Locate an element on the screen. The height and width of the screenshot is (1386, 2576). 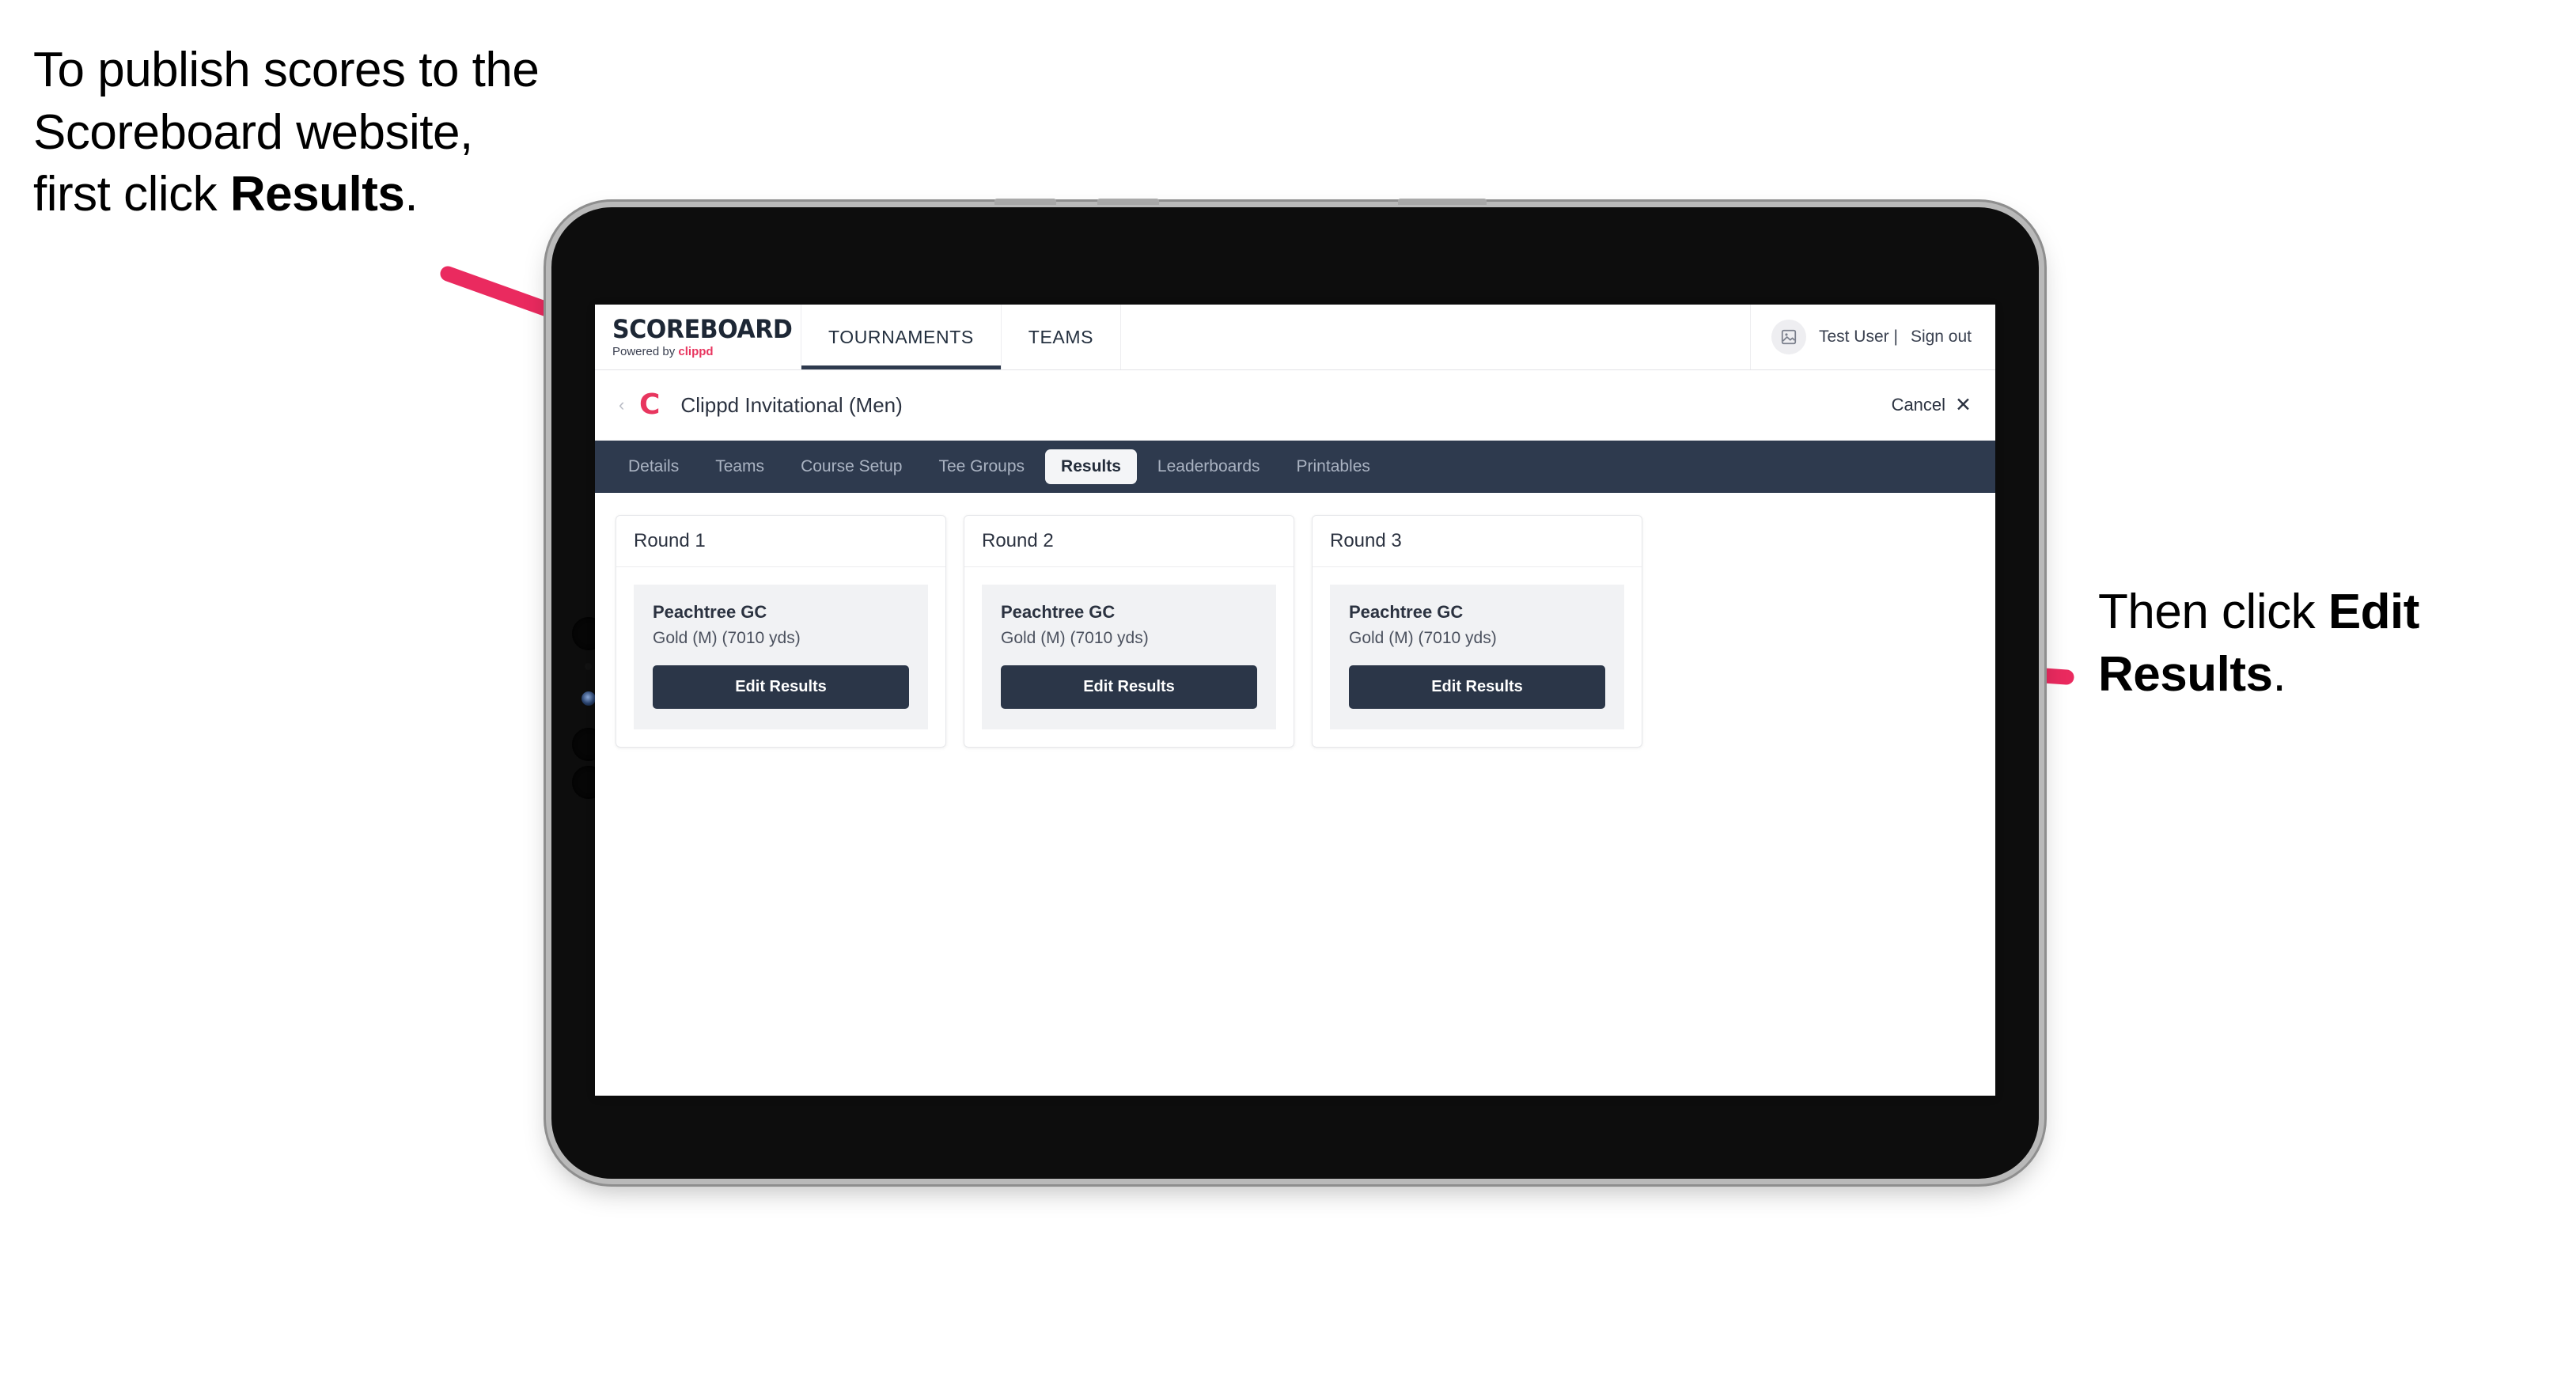
sign-out-link: Sign out is located at coordinates (1941, 337).